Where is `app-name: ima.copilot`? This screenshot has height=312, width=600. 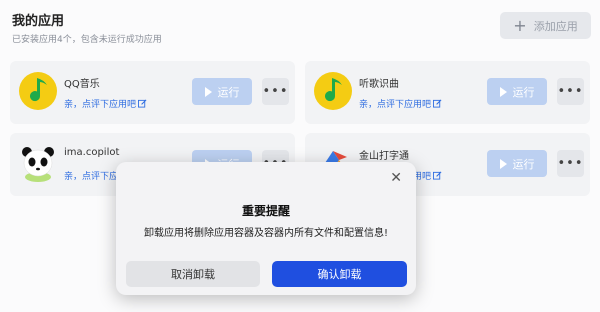 app-name: ima.copilot is located at coordinates (92, 152).